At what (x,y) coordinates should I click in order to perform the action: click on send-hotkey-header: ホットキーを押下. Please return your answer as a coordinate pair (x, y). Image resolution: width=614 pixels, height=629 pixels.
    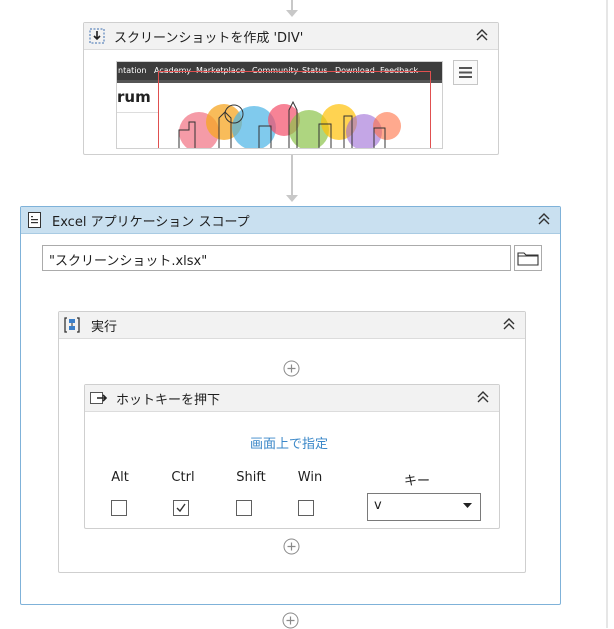
    Looking at the image, I should click on (292, 398).